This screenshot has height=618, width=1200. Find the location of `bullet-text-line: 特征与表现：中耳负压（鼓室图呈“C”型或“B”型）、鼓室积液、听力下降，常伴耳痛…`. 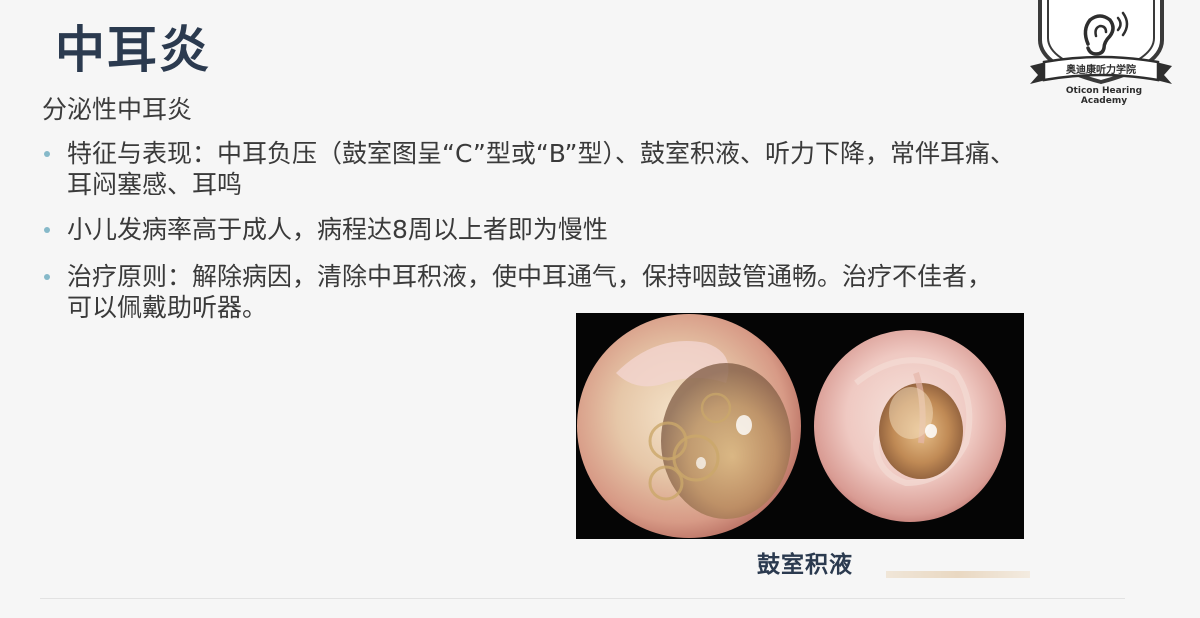

bullet-text-line: 特征与表现：中耳负压（鼓室图呈“C”型或“B”型）、鼓室积液、听力下降，常伴耳痛… is located at coordinates (541, 153).